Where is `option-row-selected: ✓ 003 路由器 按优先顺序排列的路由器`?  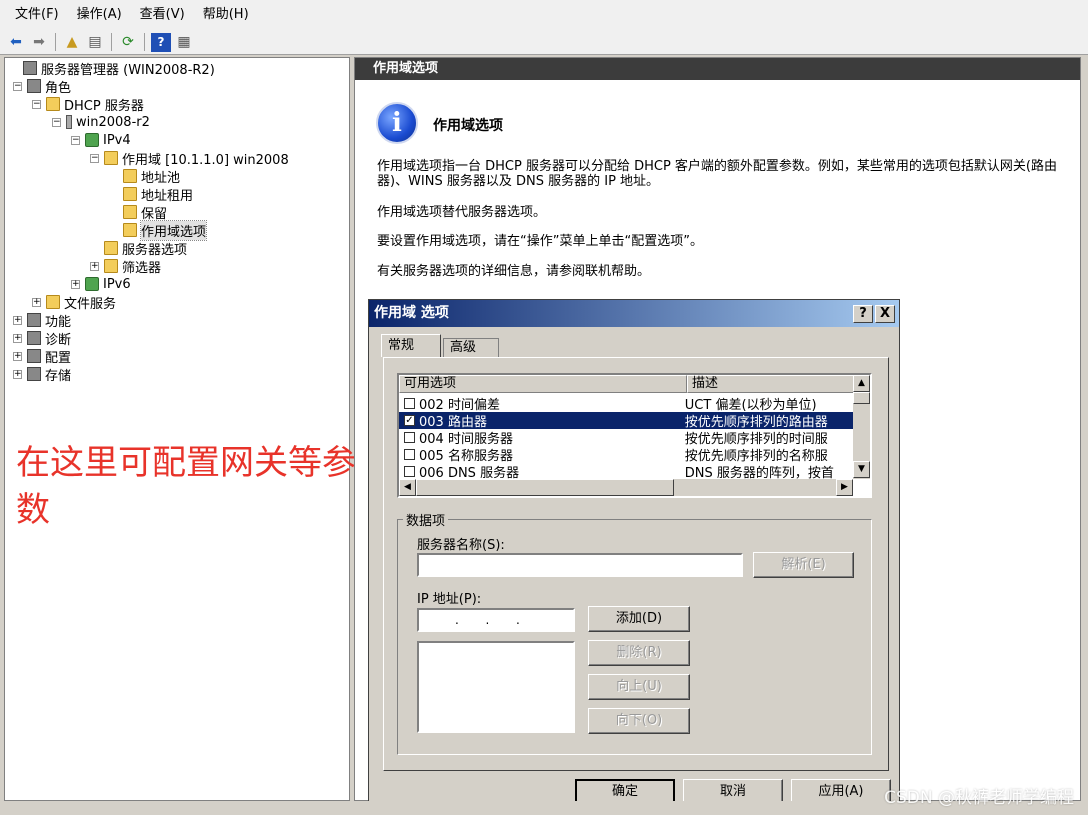 option-row-selected: ✓ 003 路由器 按优先顺序排列的路由器 is located at coordinates (628, 421).